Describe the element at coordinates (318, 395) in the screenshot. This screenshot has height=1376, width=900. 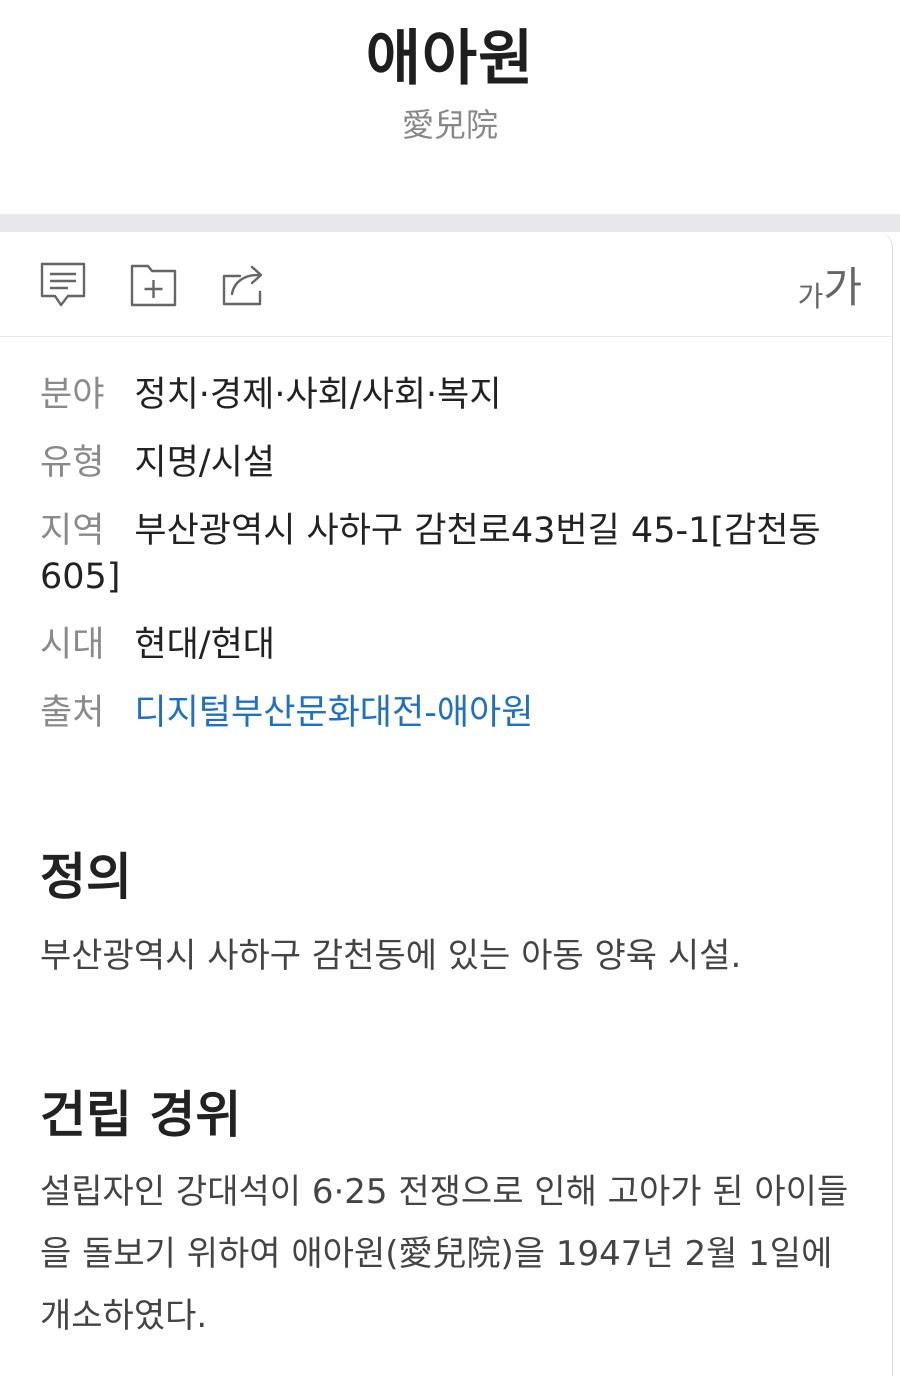
I see `info-value: 정치·경제·사회/사회·복지` at that location.